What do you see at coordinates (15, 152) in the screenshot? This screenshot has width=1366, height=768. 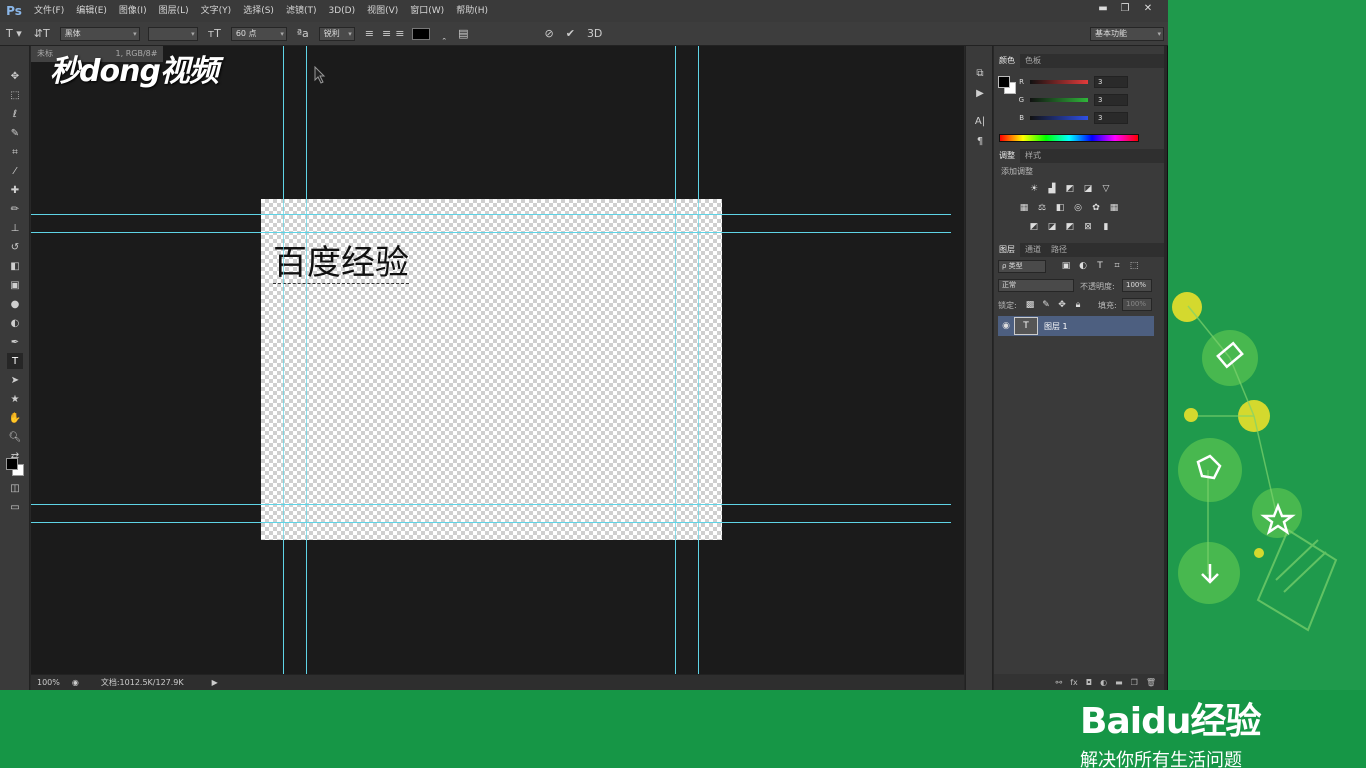 I see `crop-tool-icon: ⌗` at bounding box center [15, 152].